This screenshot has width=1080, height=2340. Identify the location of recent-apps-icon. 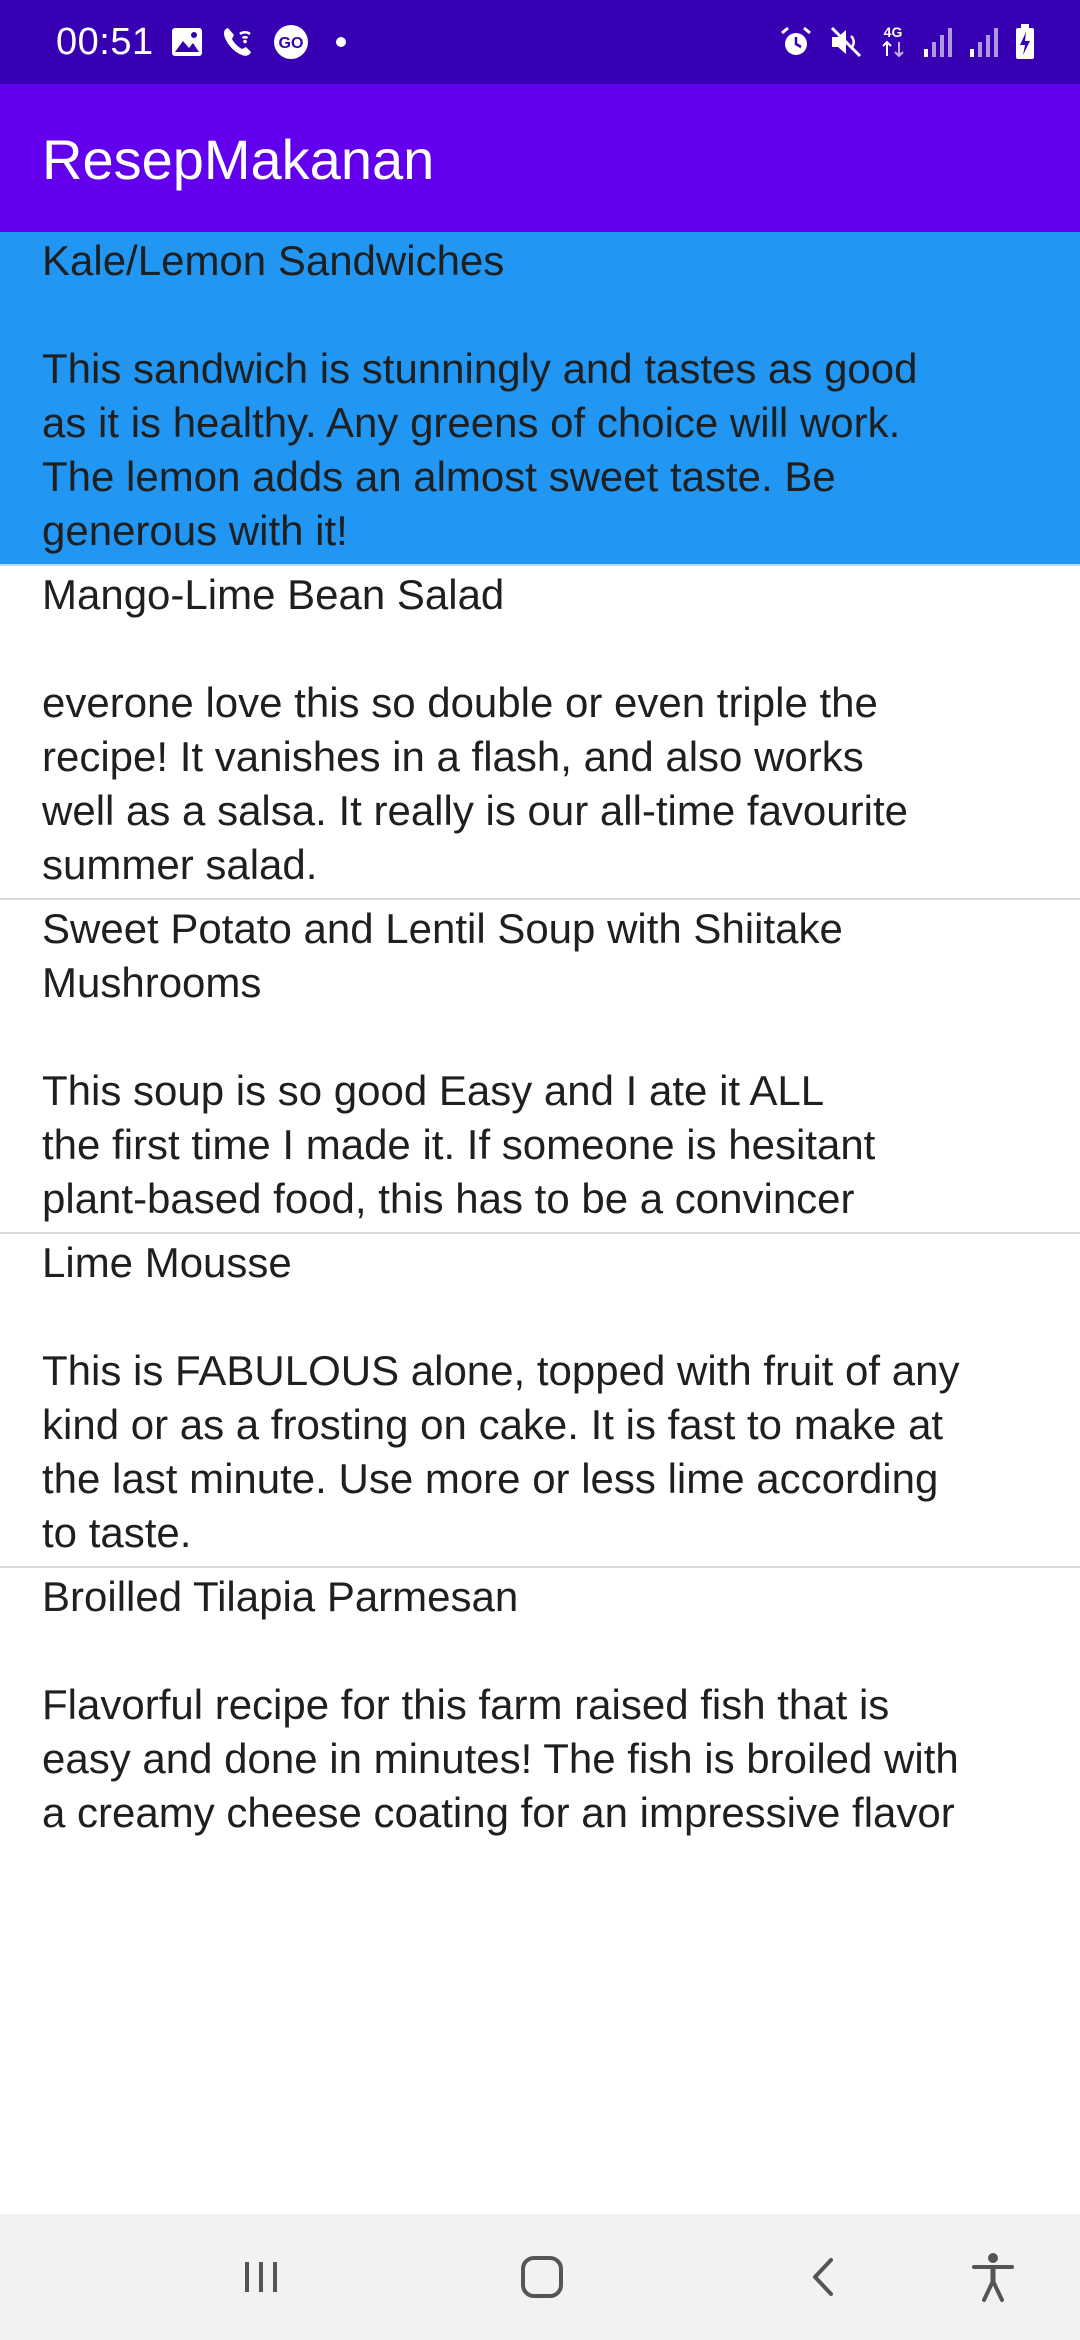
(261, 2277).